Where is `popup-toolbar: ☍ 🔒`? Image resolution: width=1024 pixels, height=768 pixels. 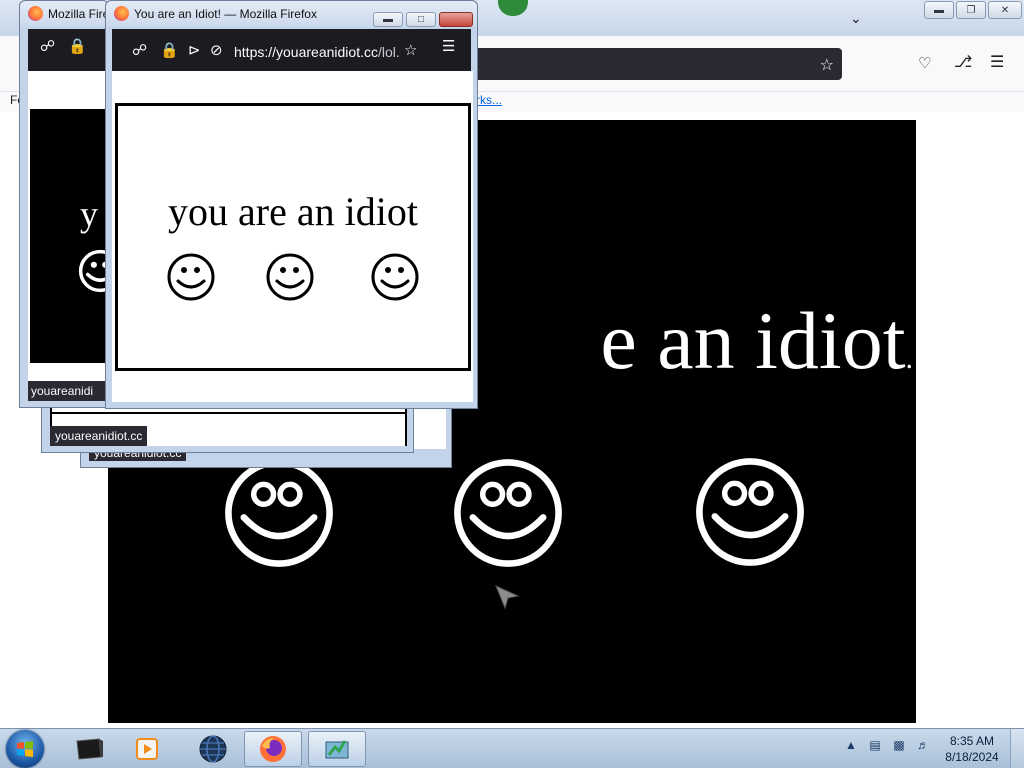
popup-toolbar: ☍ 🔒 is located at coordinates (68, 50).